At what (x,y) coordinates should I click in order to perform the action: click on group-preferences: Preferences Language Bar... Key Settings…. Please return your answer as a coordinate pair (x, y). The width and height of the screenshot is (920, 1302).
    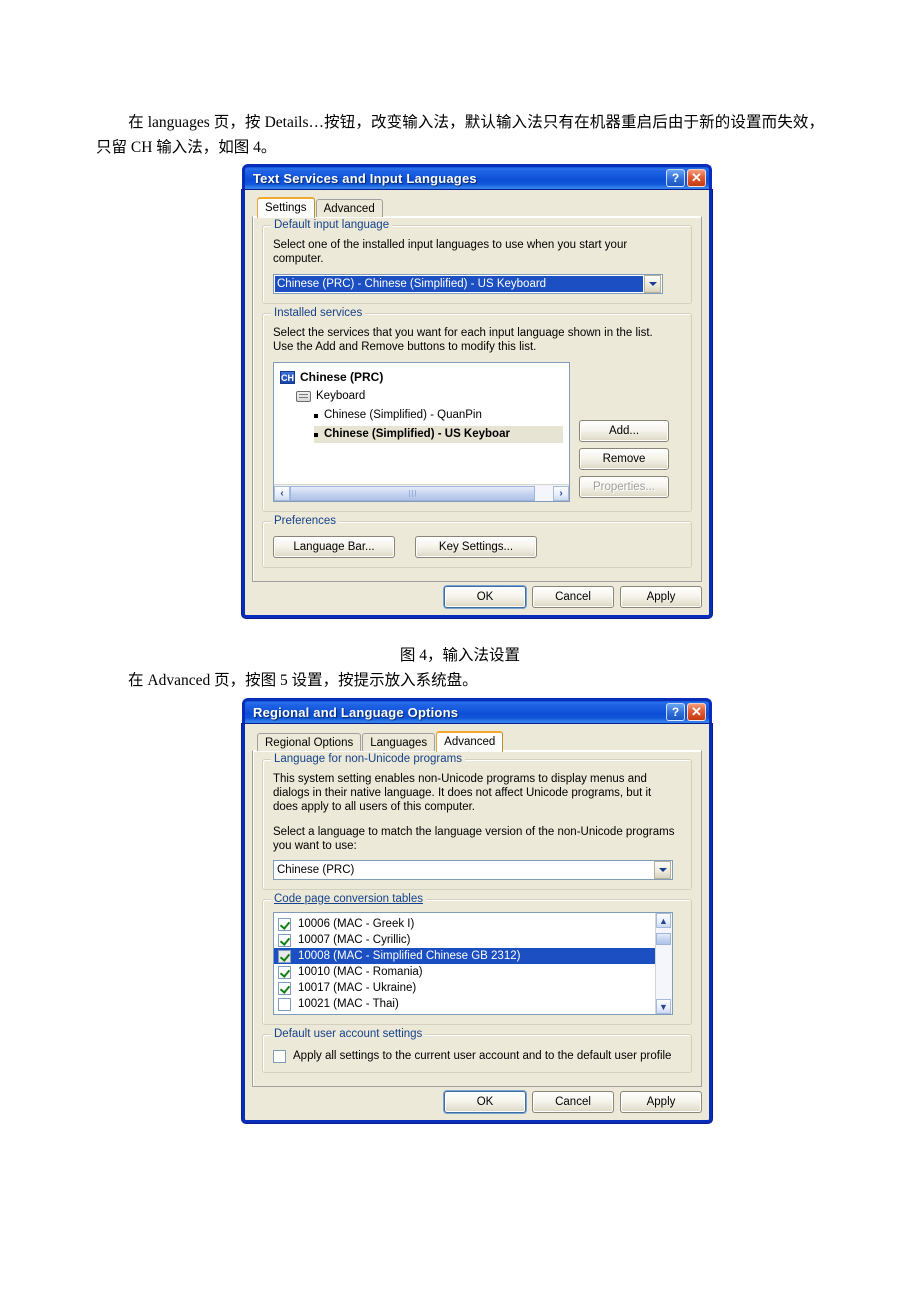
    Looking at the image, I should click on (477, 541).